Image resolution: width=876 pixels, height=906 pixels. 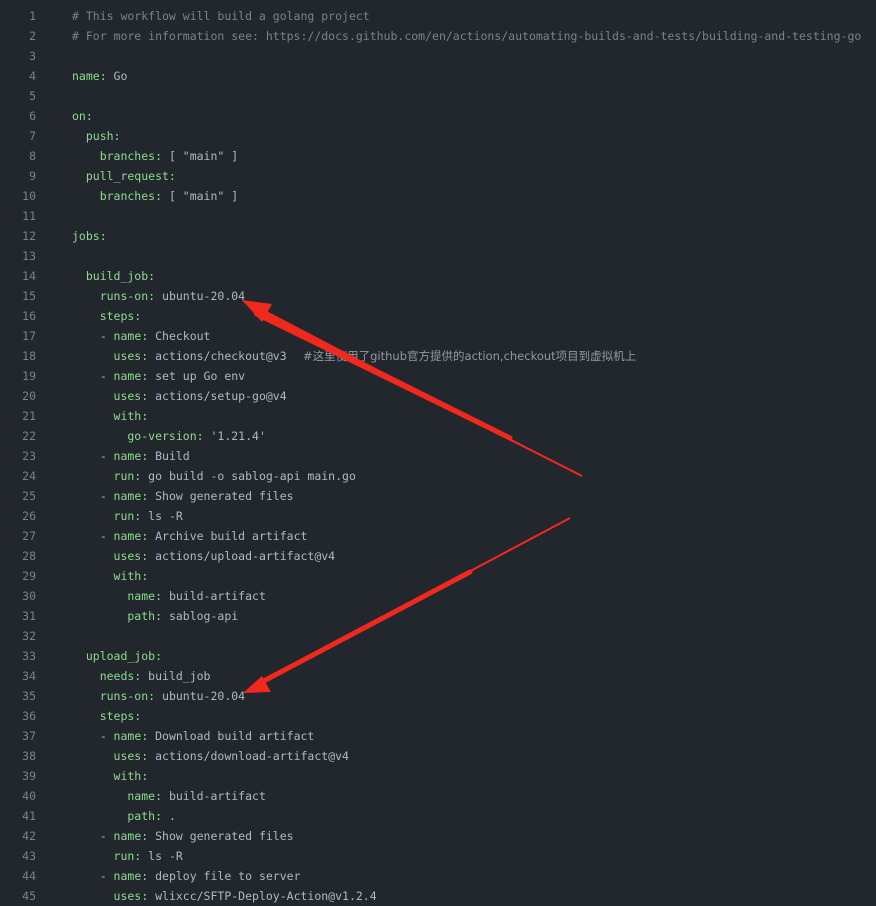 I want to click on line-number: 16, so click(x=29, y=316).